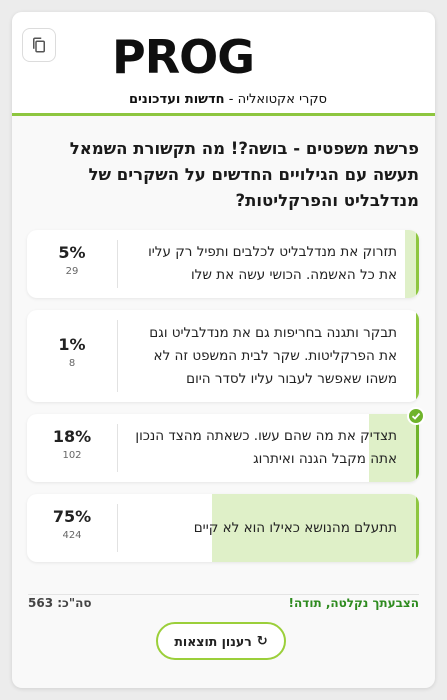 This screenshot has height=700, width=447. Describe the element at coordinates (353, 603) in the screenshot. I see `vote-thanks: הצבעתך נקלטה, תודה!` at that location.